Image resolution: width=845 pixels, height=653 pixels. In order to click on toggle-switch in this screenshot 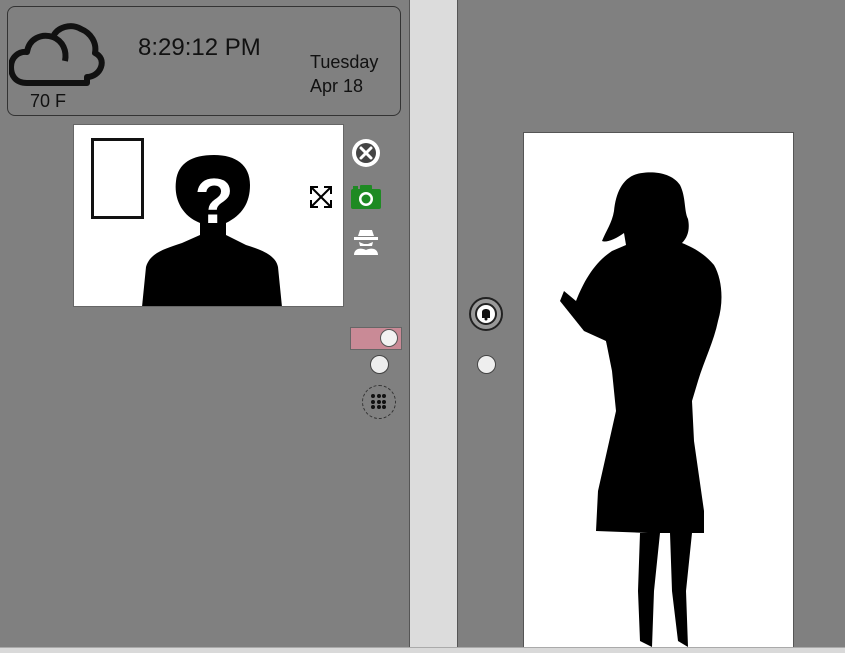, I will do `click(376, 338)`.